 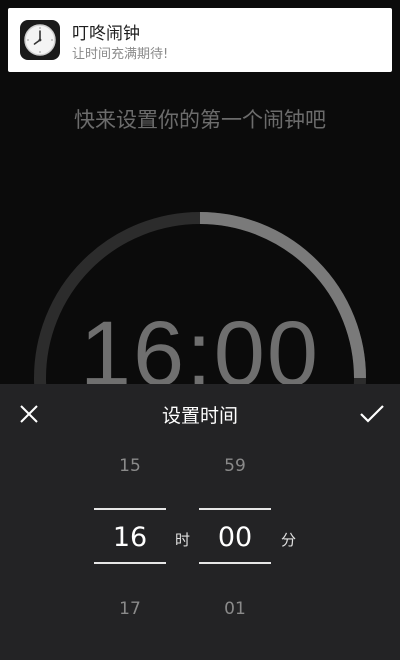 What do you see at coordinates (130, 466) in the screenshot?
I see `hour-prev: 15` at bounding box center [130, 466].